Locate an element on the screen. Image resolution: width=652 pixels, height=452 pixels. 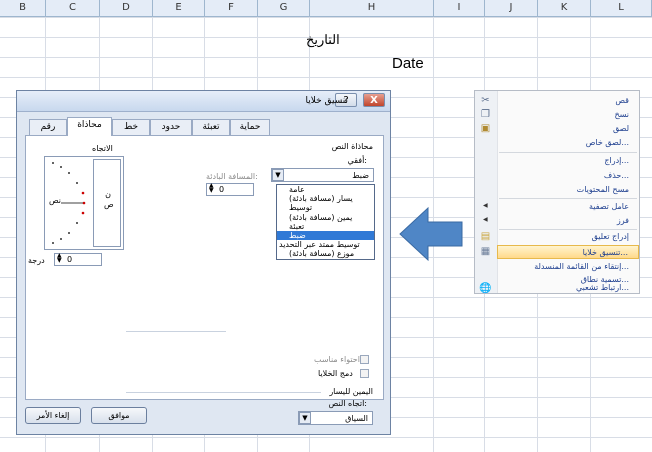
column-header-k: K is located at coordinates (564, 8).